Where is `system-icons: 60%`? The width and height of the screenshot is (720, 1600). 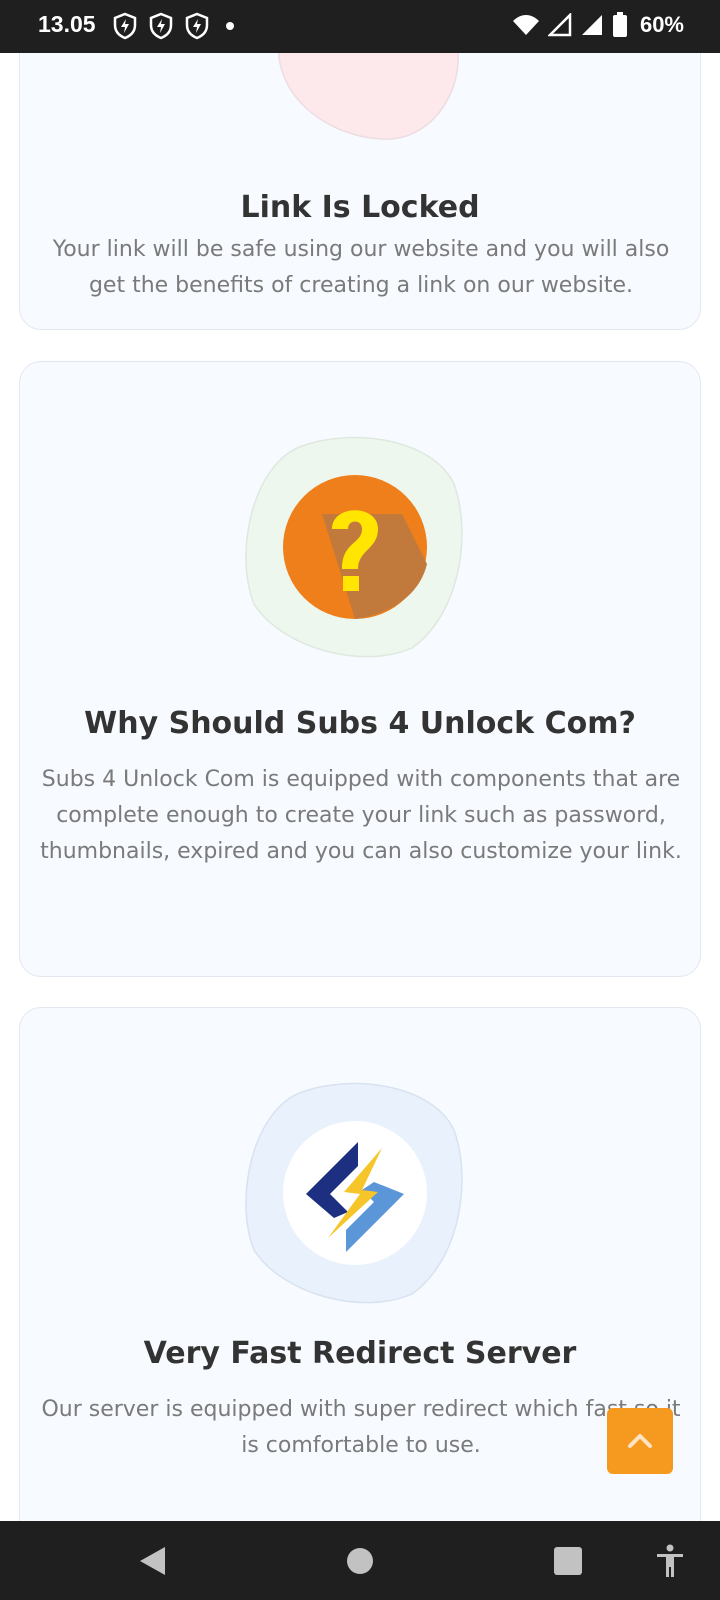
system-icons: 60% is located at coordinates (598, 25).